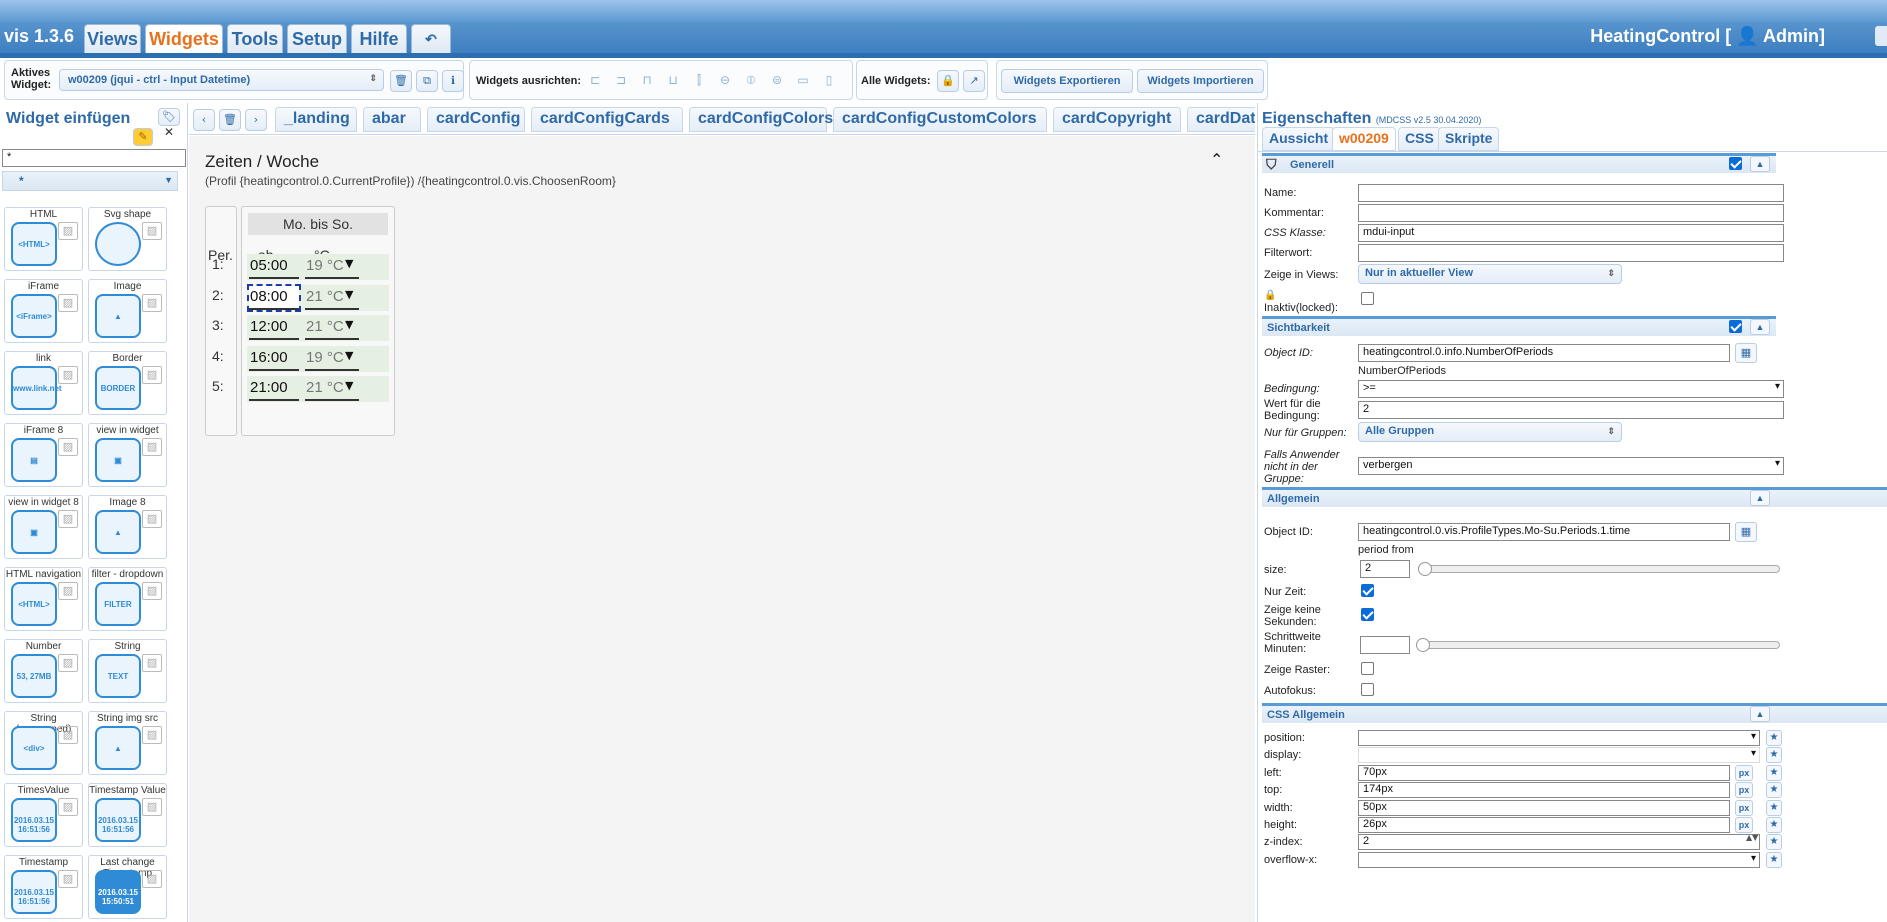 Image resolution: width=1887 pixels, height=922 pixels. Describe the element at coordinates (974, 81) in the screenshot. I see `external-link-icon: ↗` at that location.